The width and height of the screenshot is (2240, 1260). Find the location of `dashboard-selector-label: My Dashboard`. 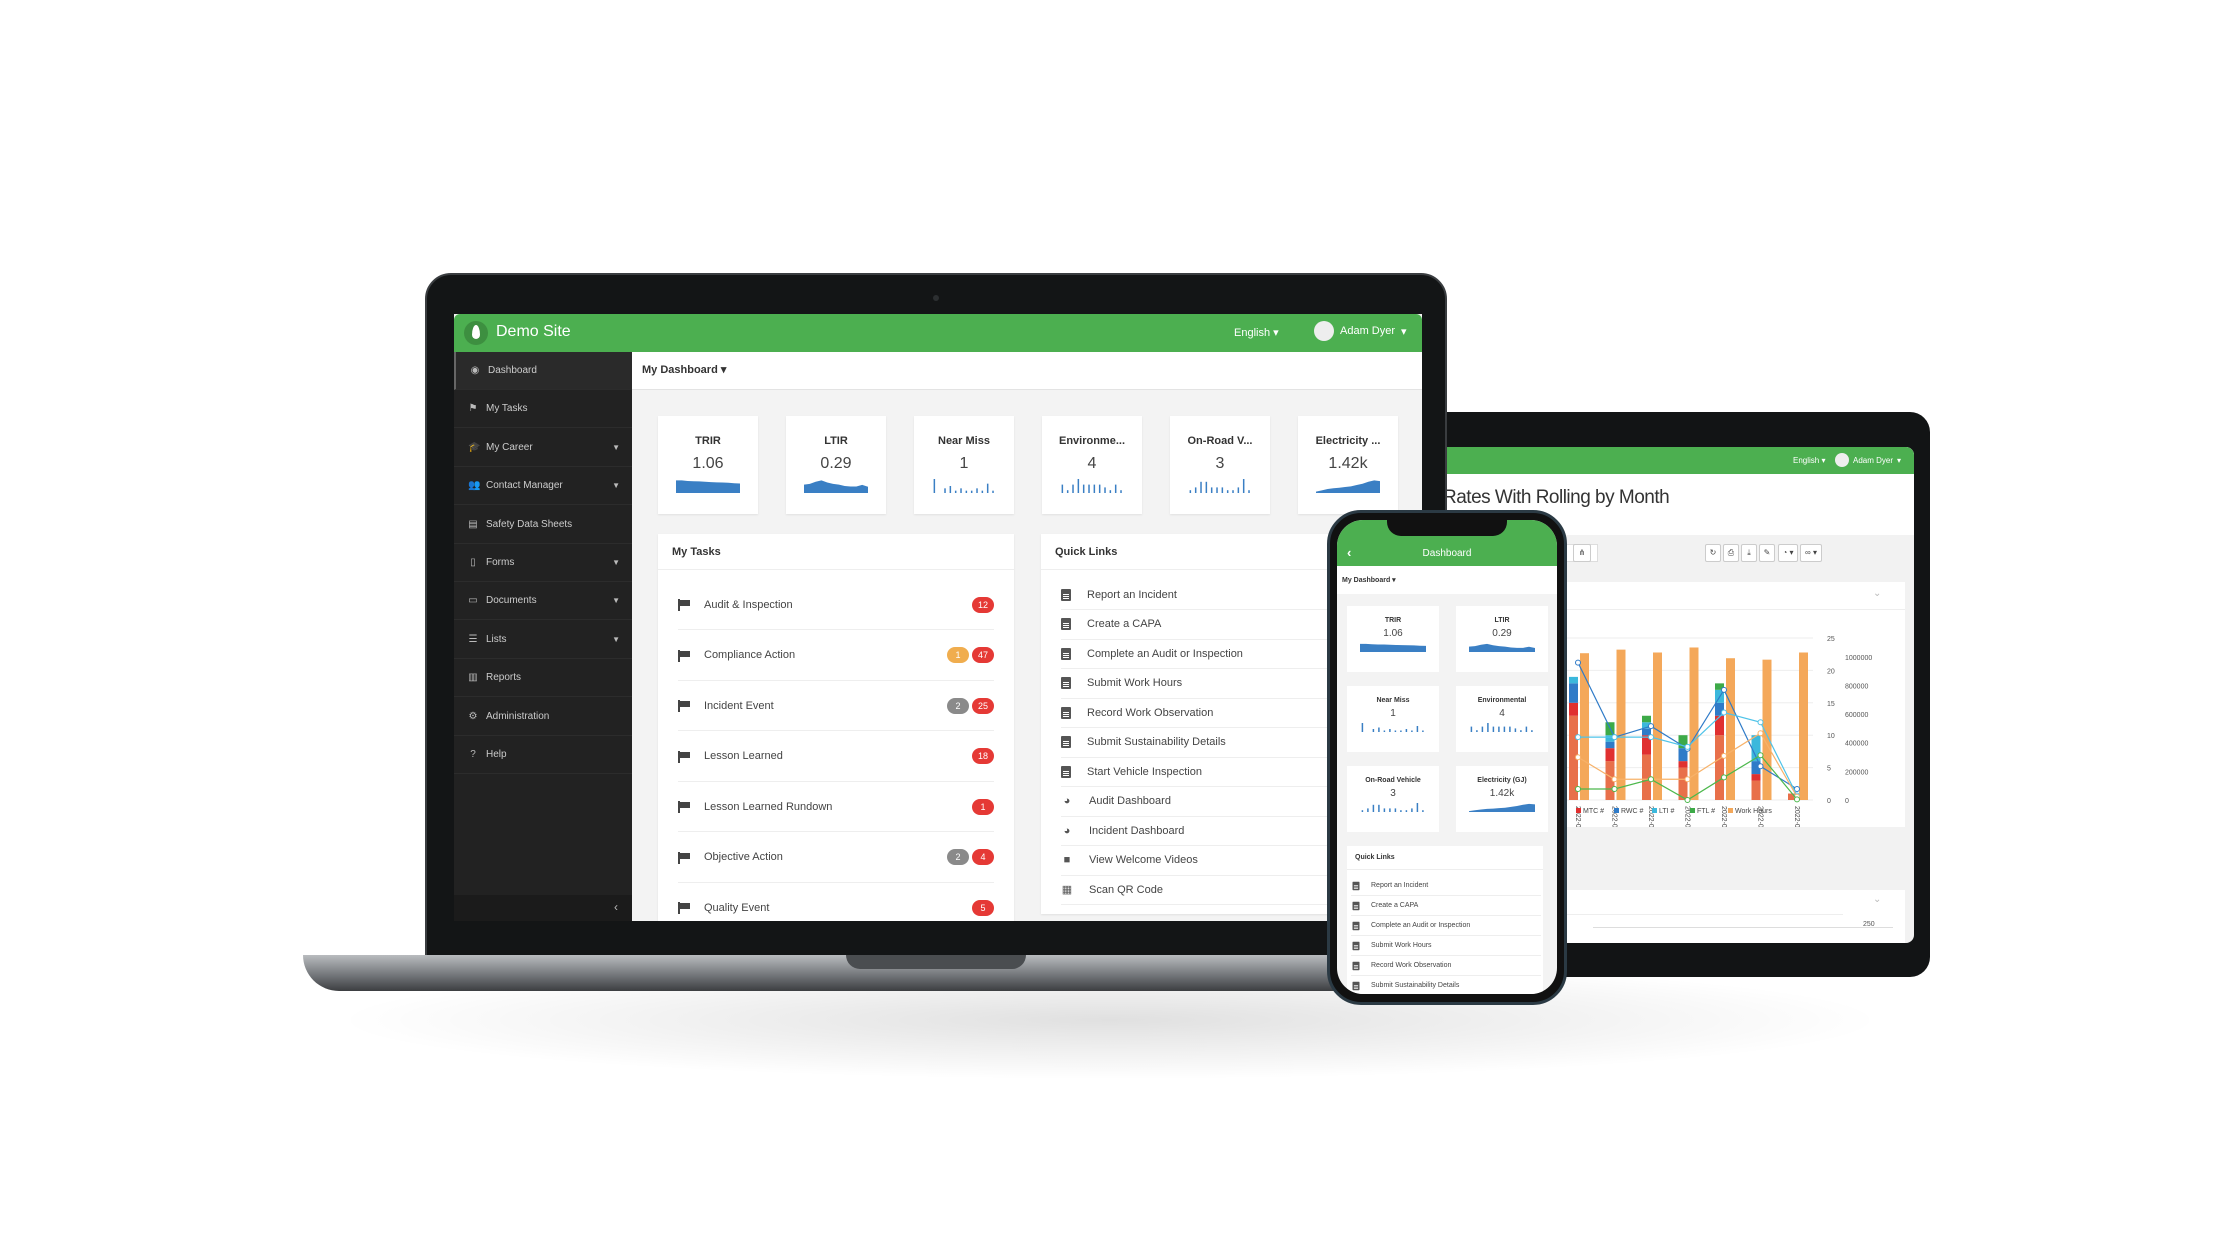

dashboard-selector-label: My Dashboard is located at coordinates (680, 370).